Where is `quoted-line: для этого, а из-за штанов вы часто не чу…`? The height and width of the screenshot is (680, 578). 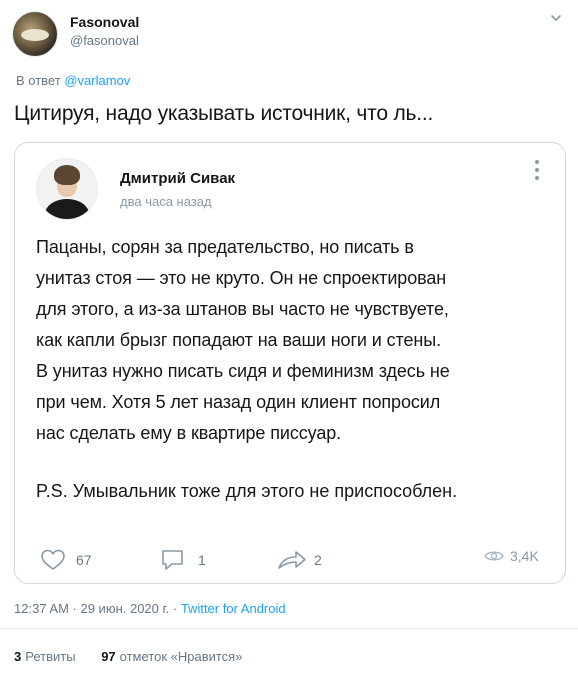
quoted-line: для этого, а из-за штанов вы часто не чу… is located at coordinates (242, 309).